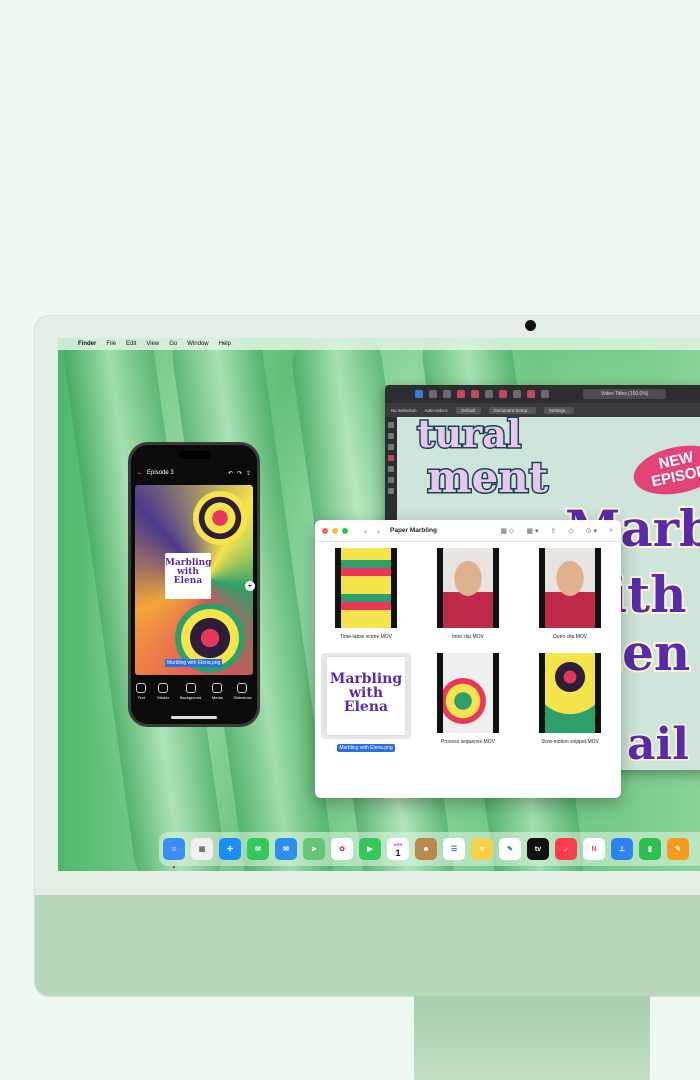 The height and width of the screenshot is (1080, 700). Describe the element at coordinates (131, 344) in the screenshot. I see `menu-edit: Edit` at that location.